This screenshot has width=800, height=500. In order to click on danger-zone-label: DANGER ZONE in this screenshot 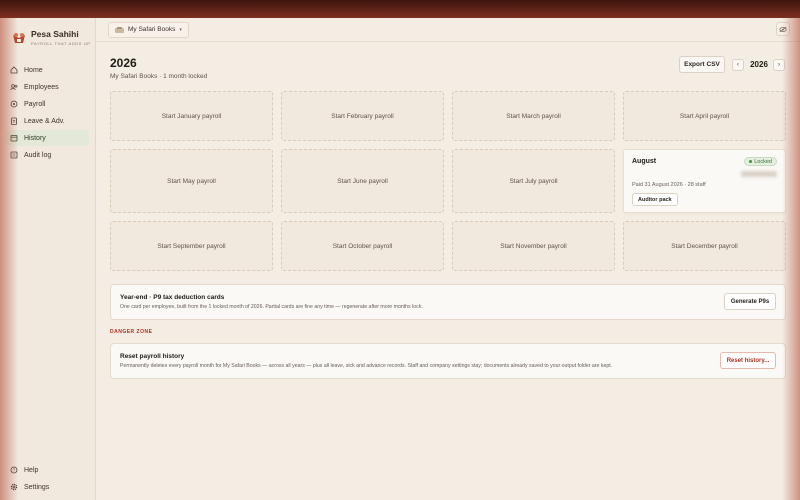, I will do `click(131, 332)`.